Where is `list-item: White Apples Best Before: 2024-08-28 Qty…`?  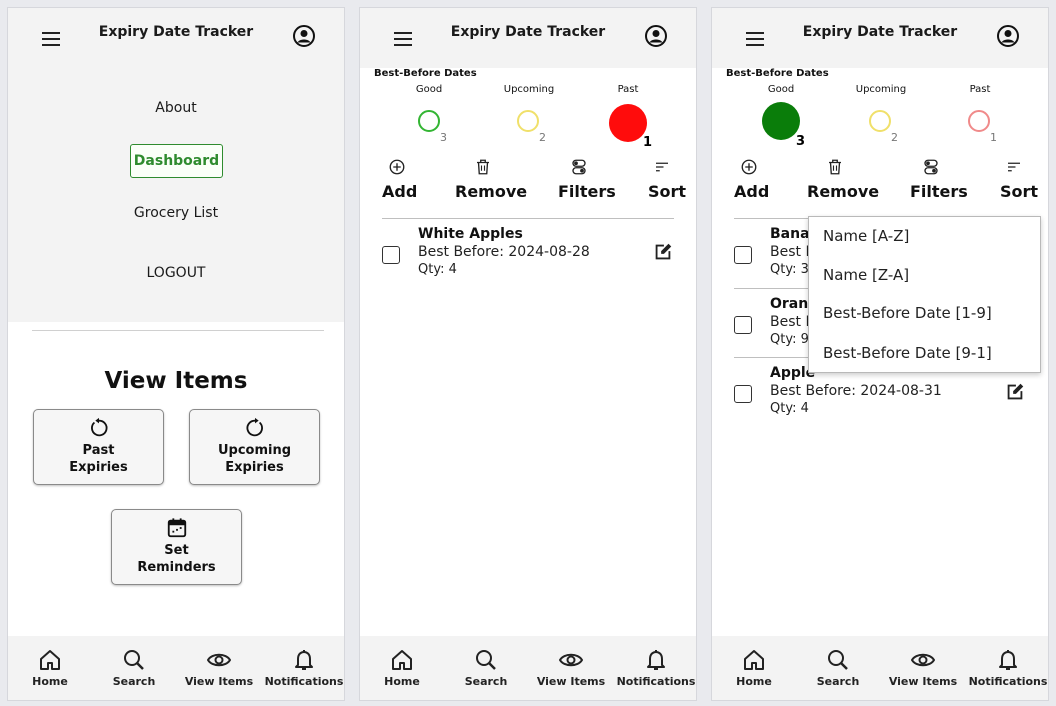
list-item: White Apples Best Before: 2024-08-28 Qty… is located at coordinates (532, 259).